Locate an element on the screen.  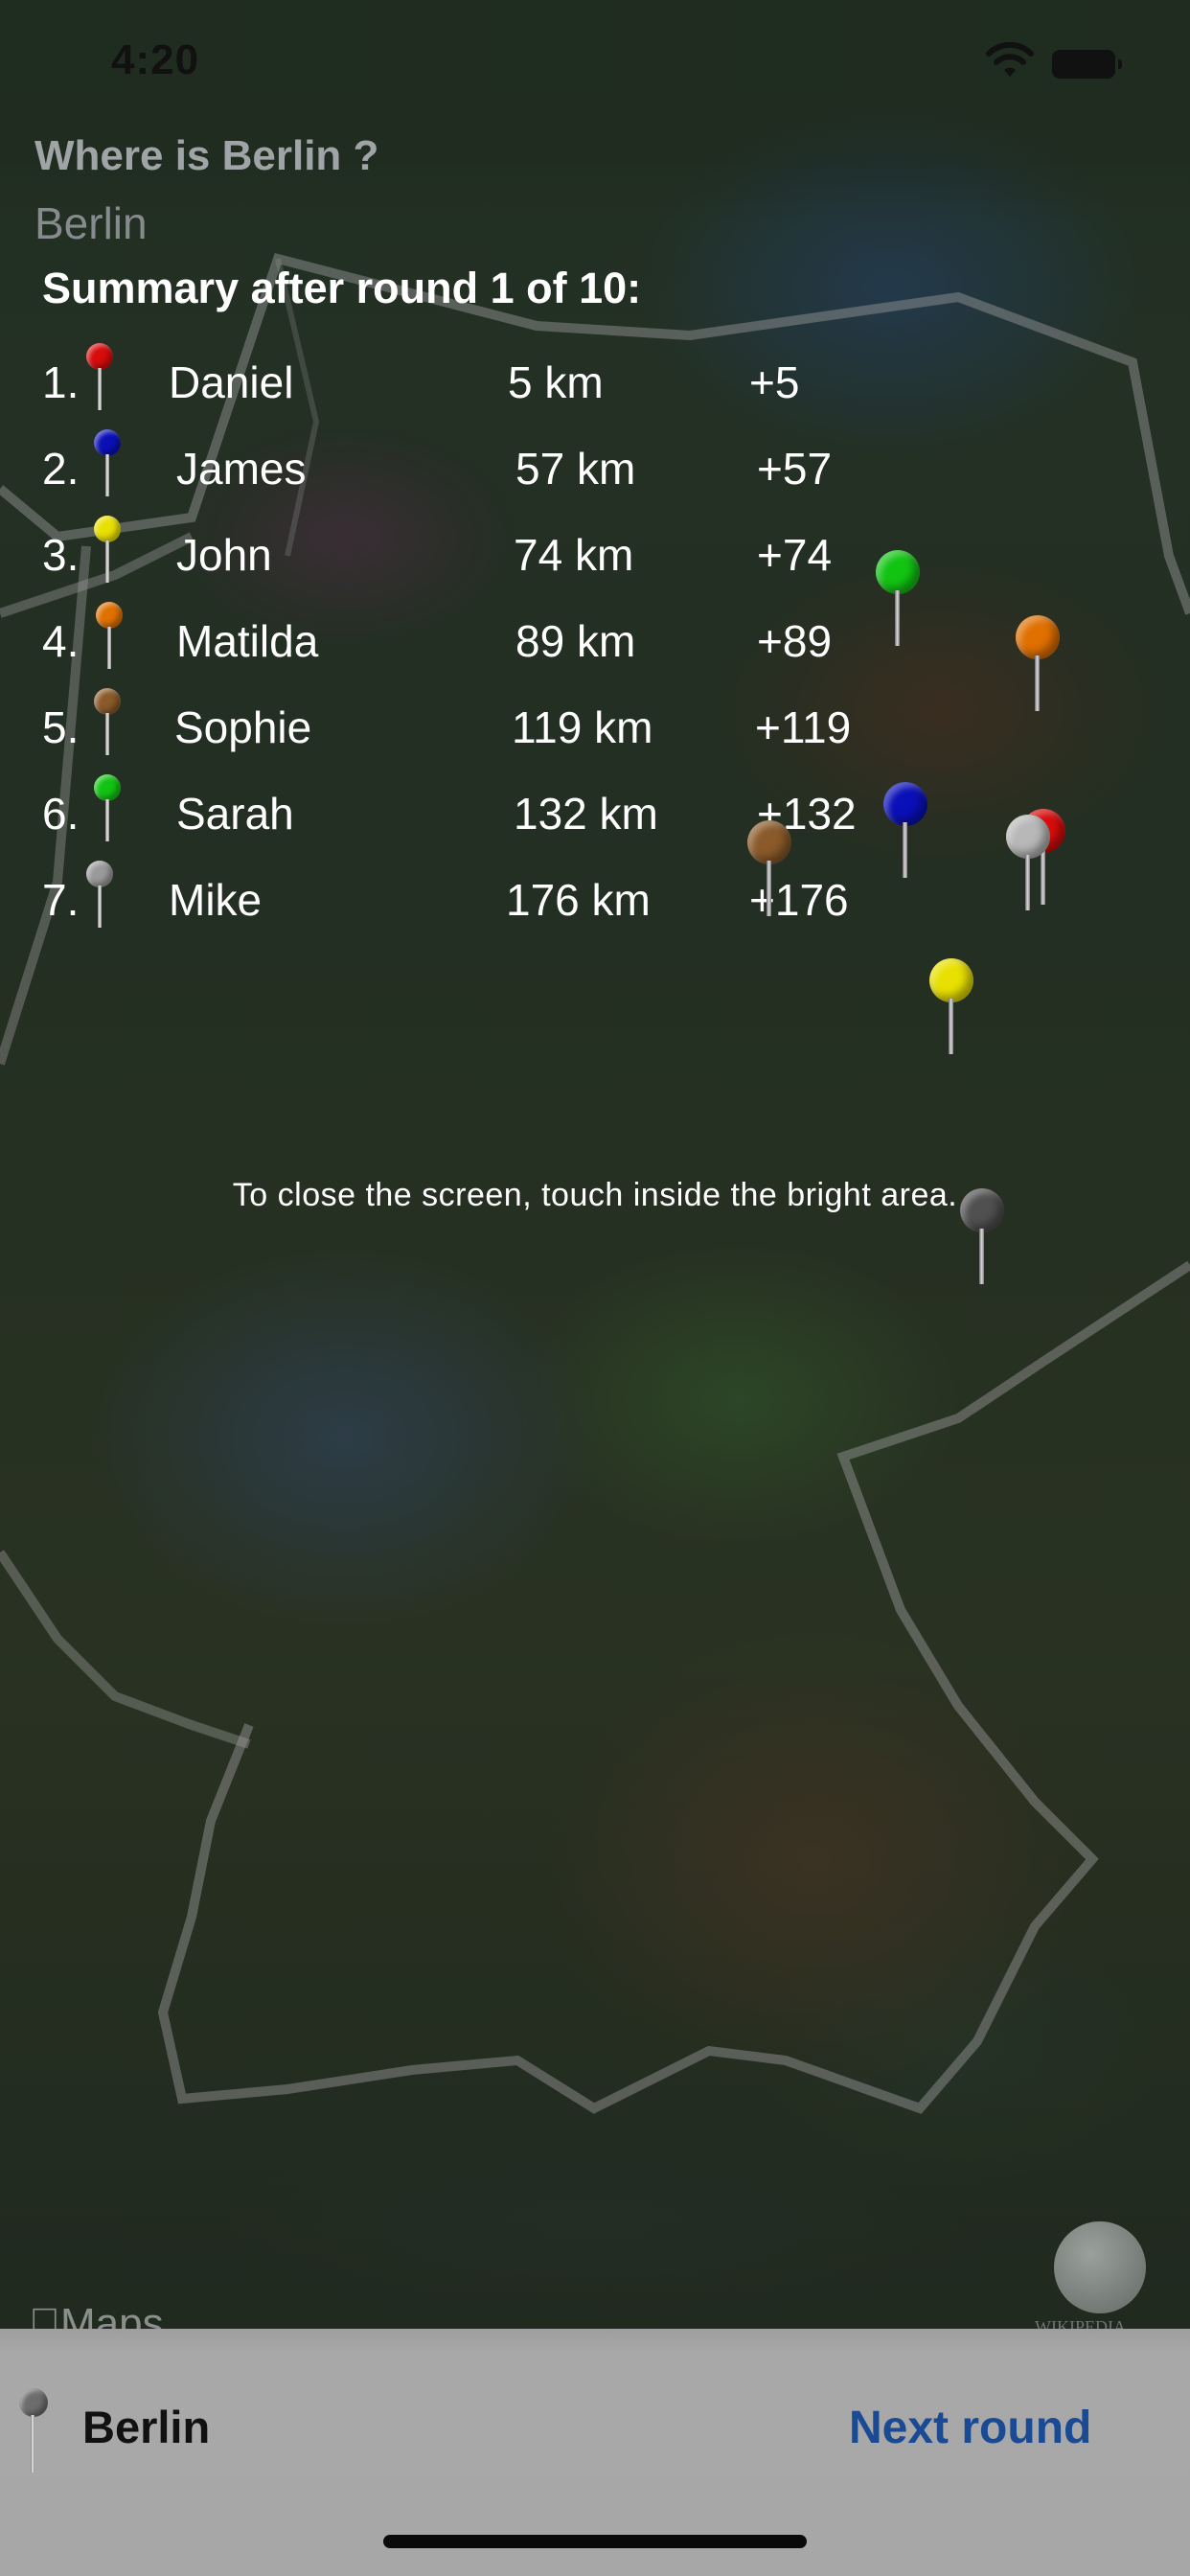
player-name: Sophie is located at coordinates (243, 727).